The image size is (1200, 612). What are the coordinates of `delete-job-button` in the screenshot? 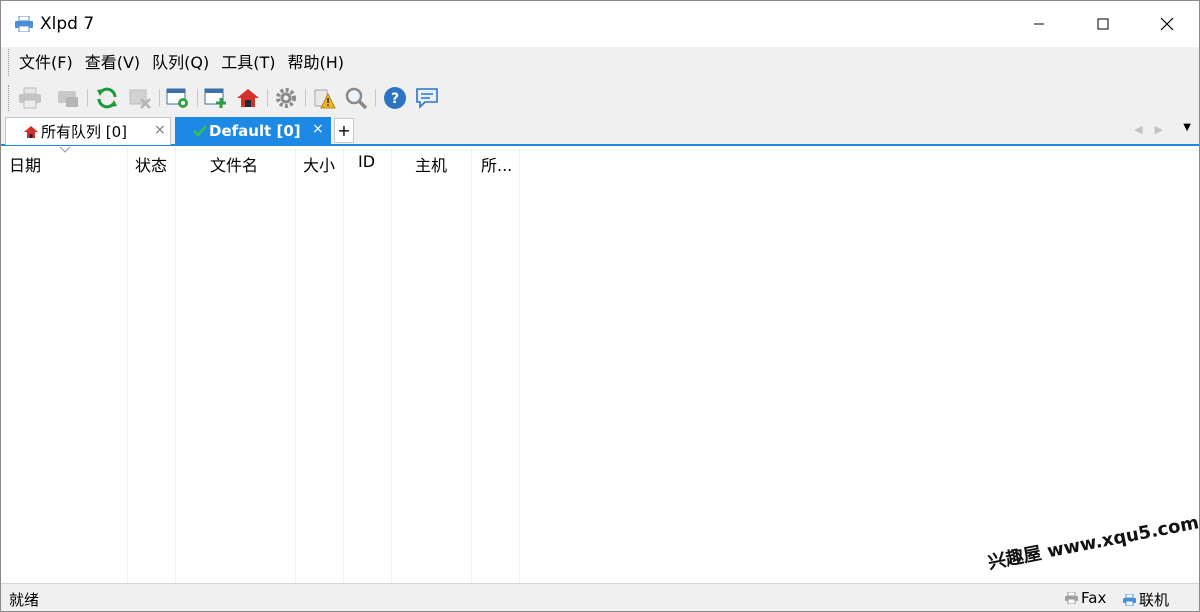 It's located at (140, 98).